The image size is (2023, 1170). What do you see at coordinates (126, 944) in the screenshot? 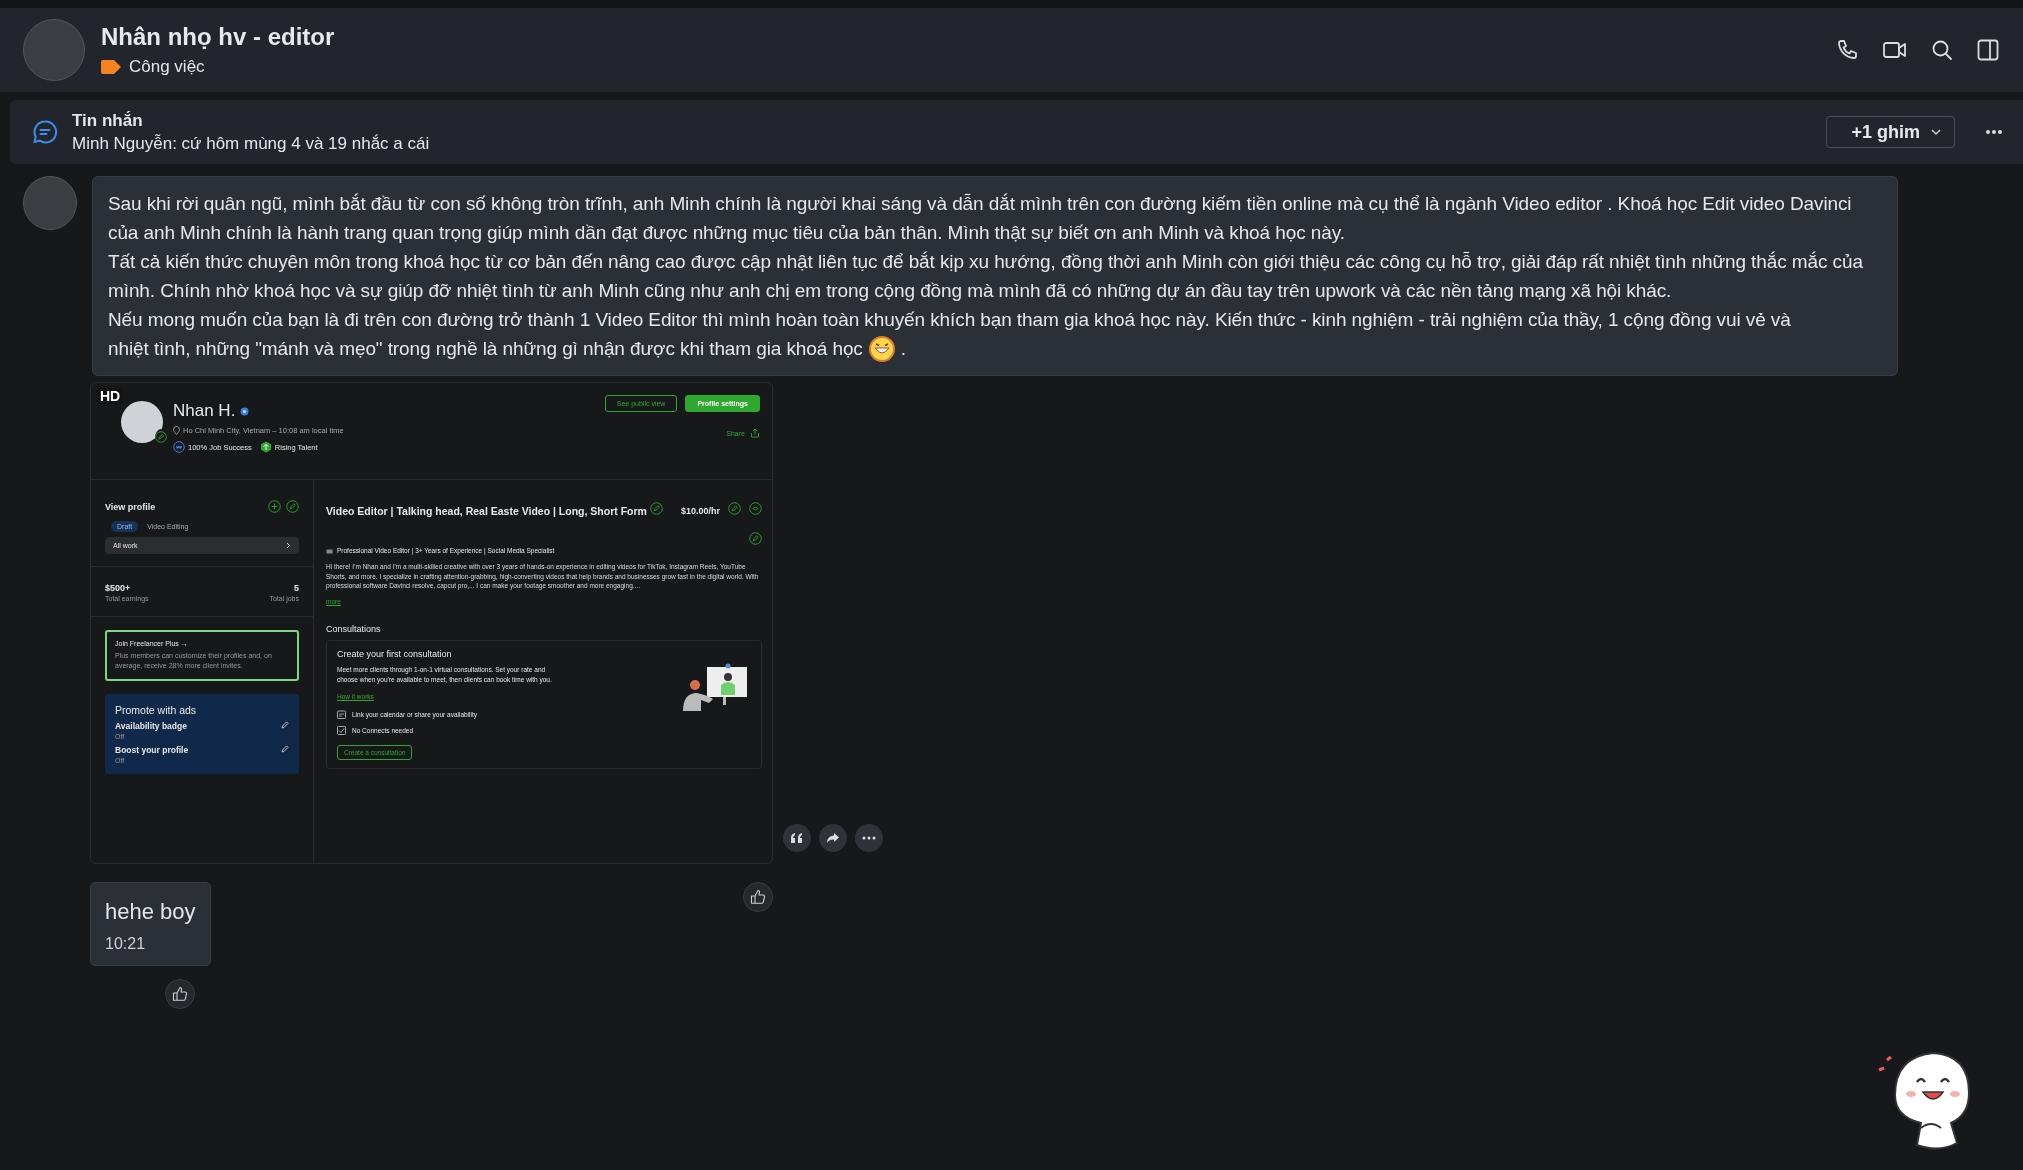
I see `message-time: 10:21` at bounding box center [126, 944].